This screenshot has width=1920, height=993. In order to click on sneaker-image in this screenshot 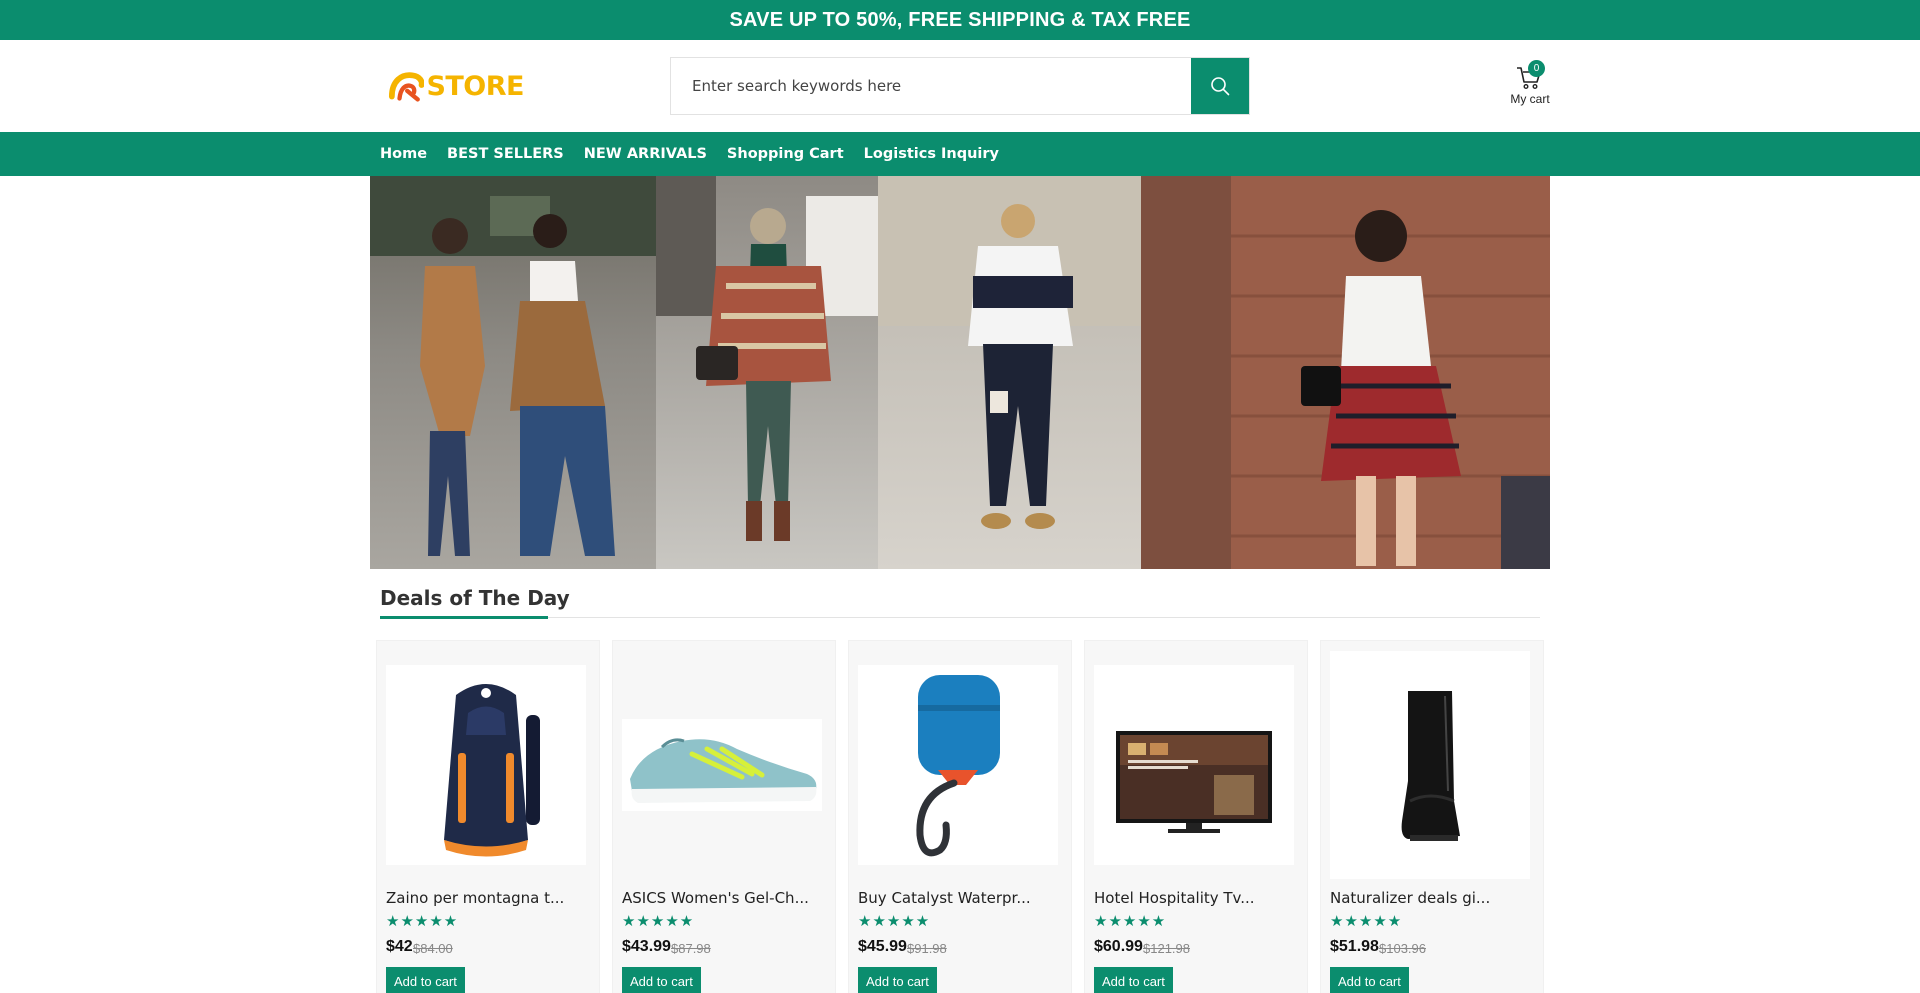, I will do `click(722, 765)`.